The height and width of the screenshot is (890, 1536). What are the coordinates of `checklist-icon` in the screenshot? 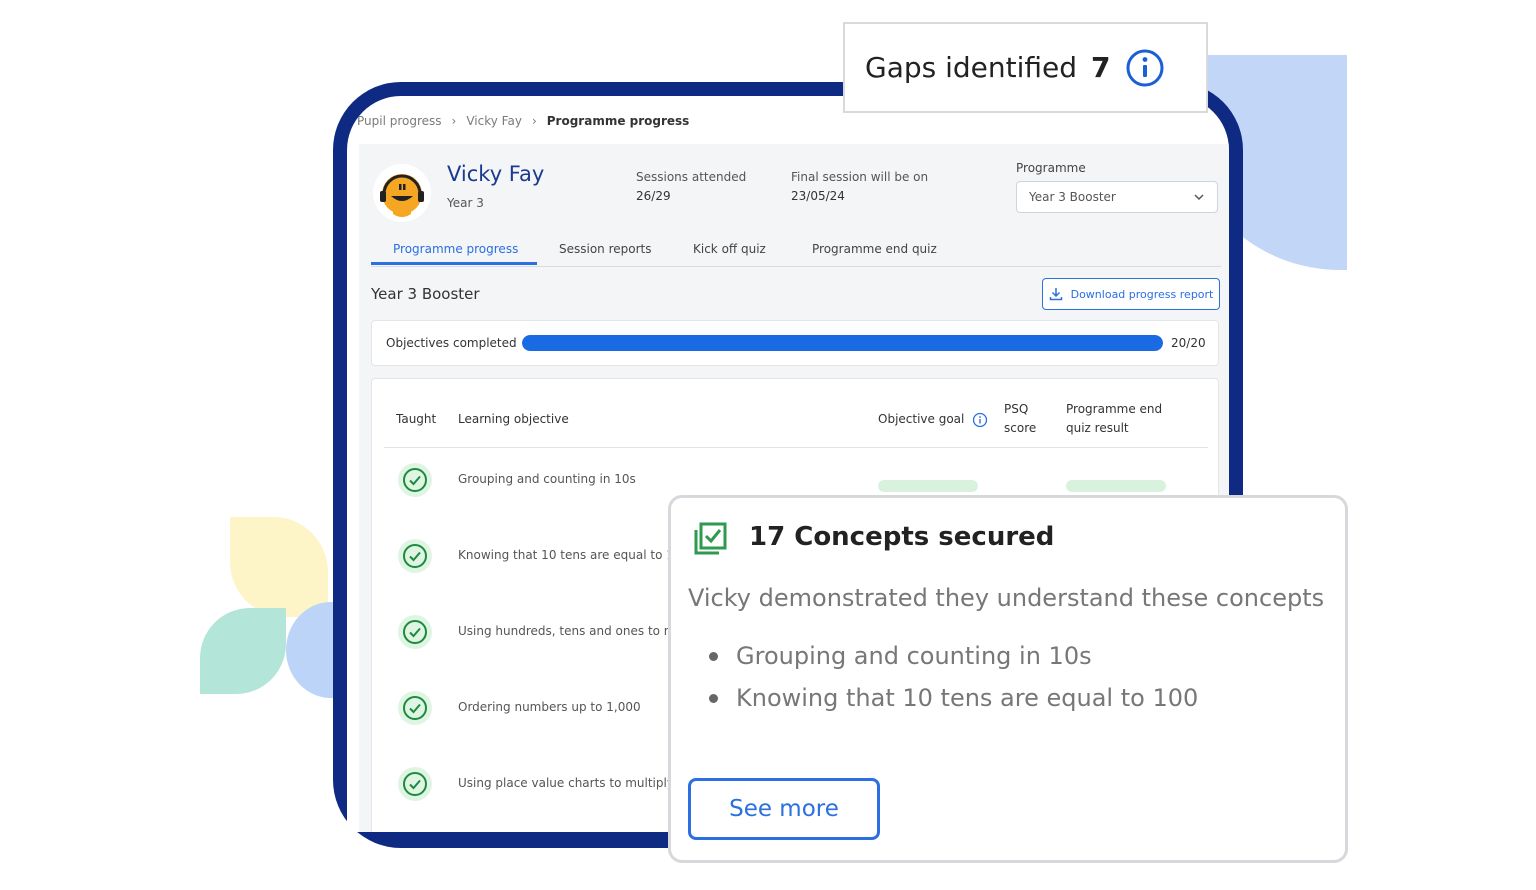 It's located at (710, 538).